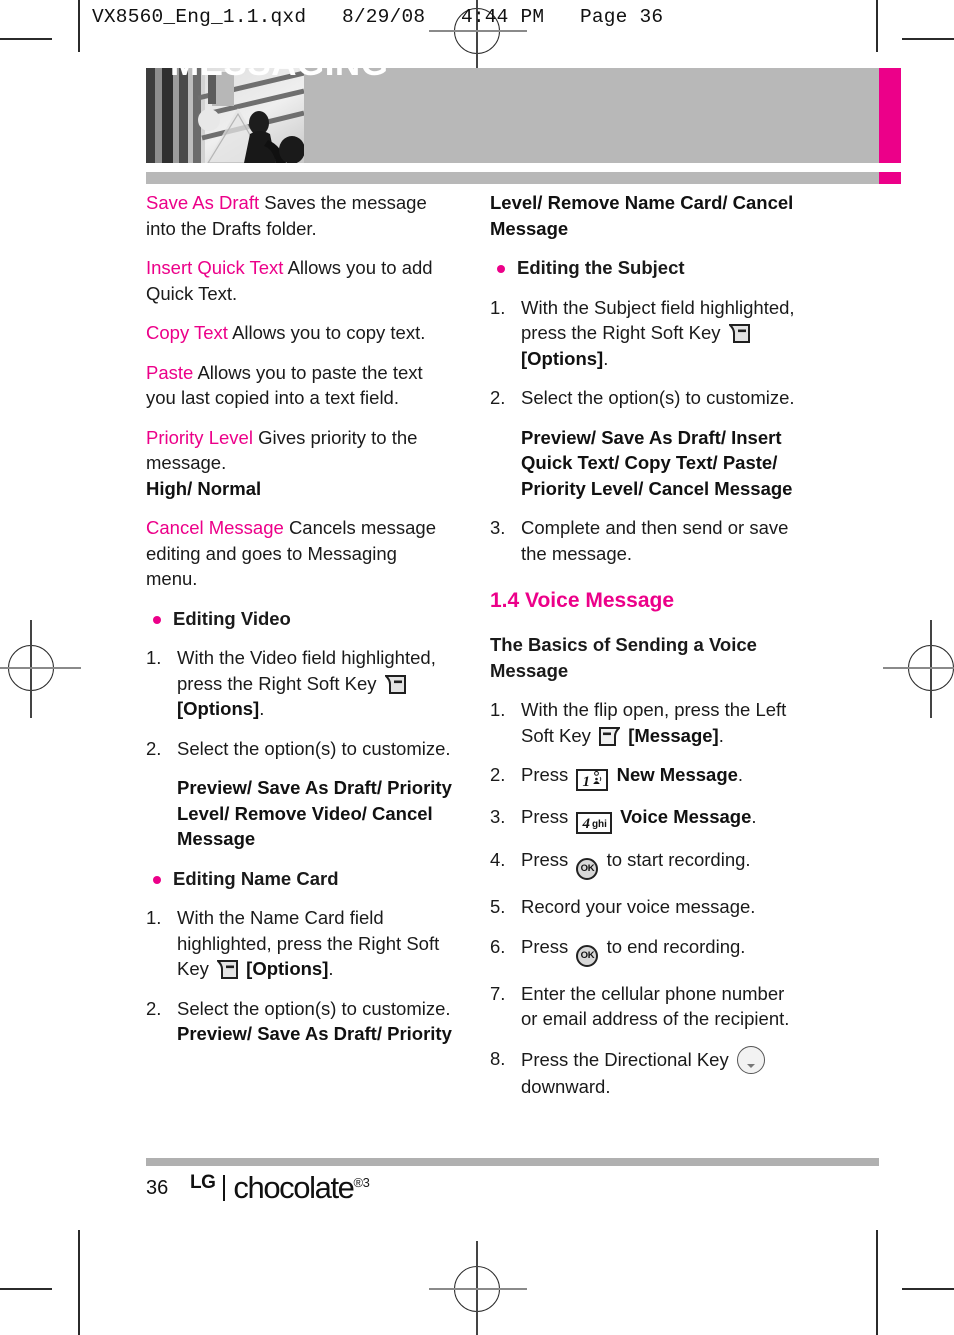 This screenshot has width=954, height=1335. I want to click on voicemail-glyph-icon, so click(597, 780).